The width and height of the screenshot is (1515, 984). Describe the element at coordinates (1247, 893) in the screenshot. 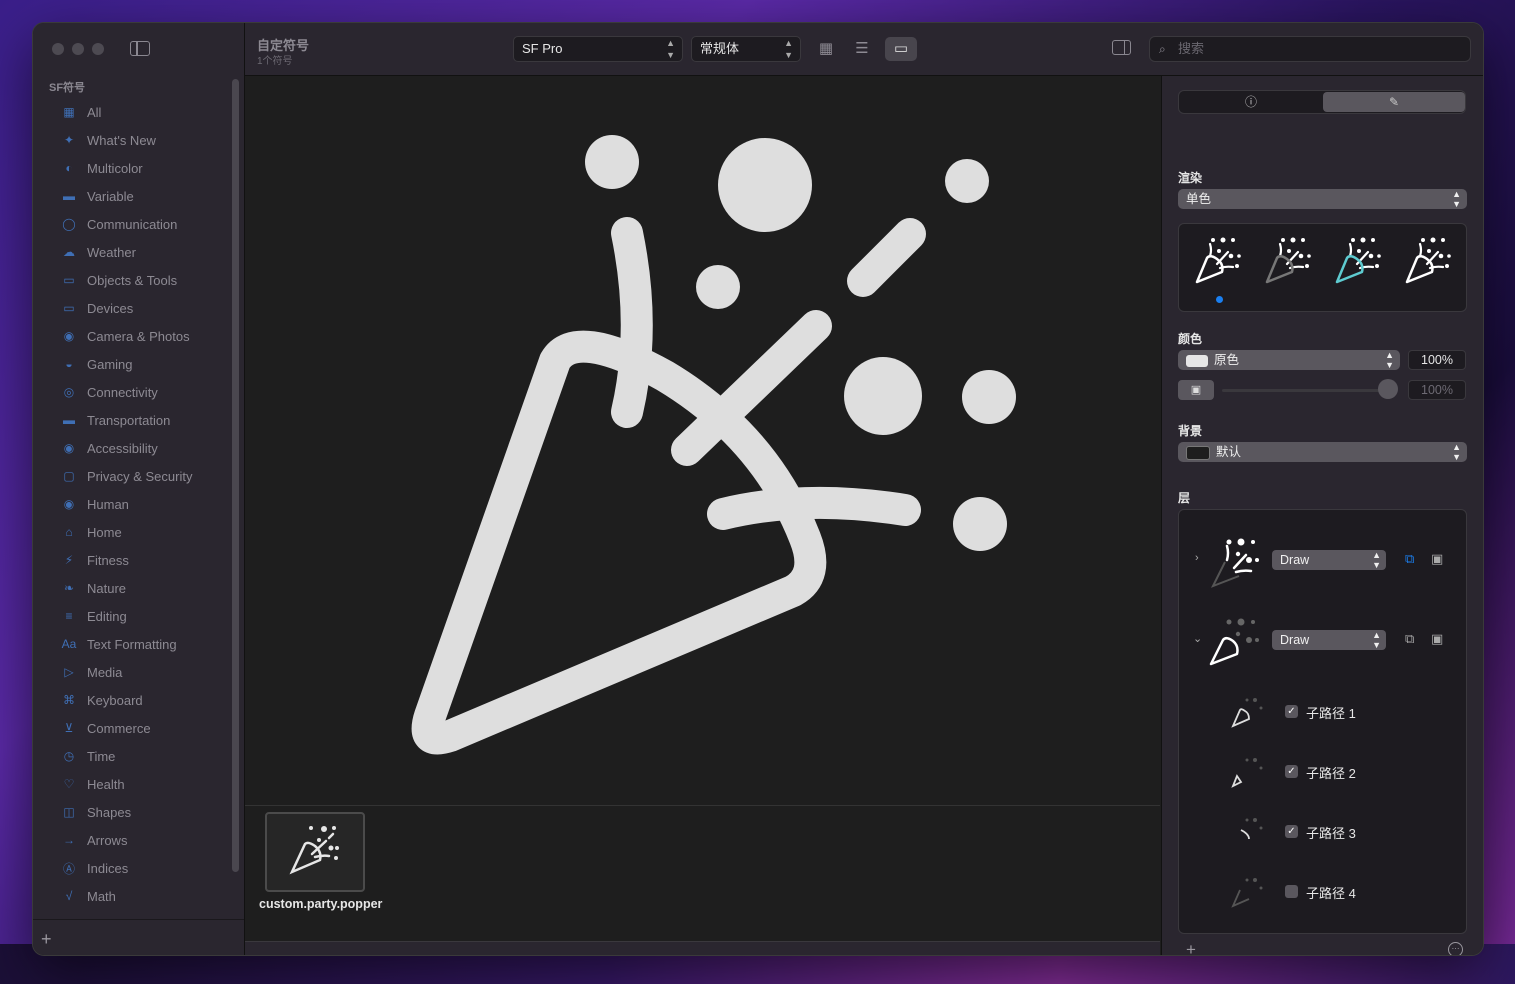

I see `sublayer-preview-icon` at that location.